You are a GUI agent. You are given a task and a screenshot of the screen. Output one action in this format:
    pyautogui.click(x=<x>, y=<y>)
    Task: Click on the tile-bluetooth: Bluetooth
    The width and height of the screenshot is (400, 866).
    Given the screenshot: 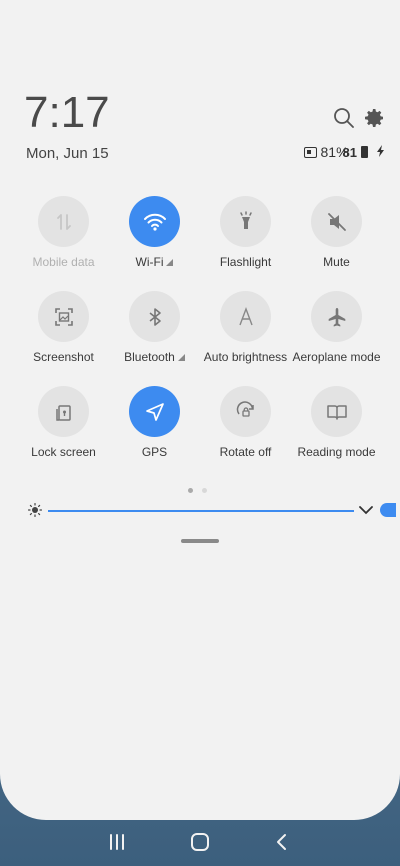 What is the action you would take?
    pyautogui.click(x=154, y=327)
    